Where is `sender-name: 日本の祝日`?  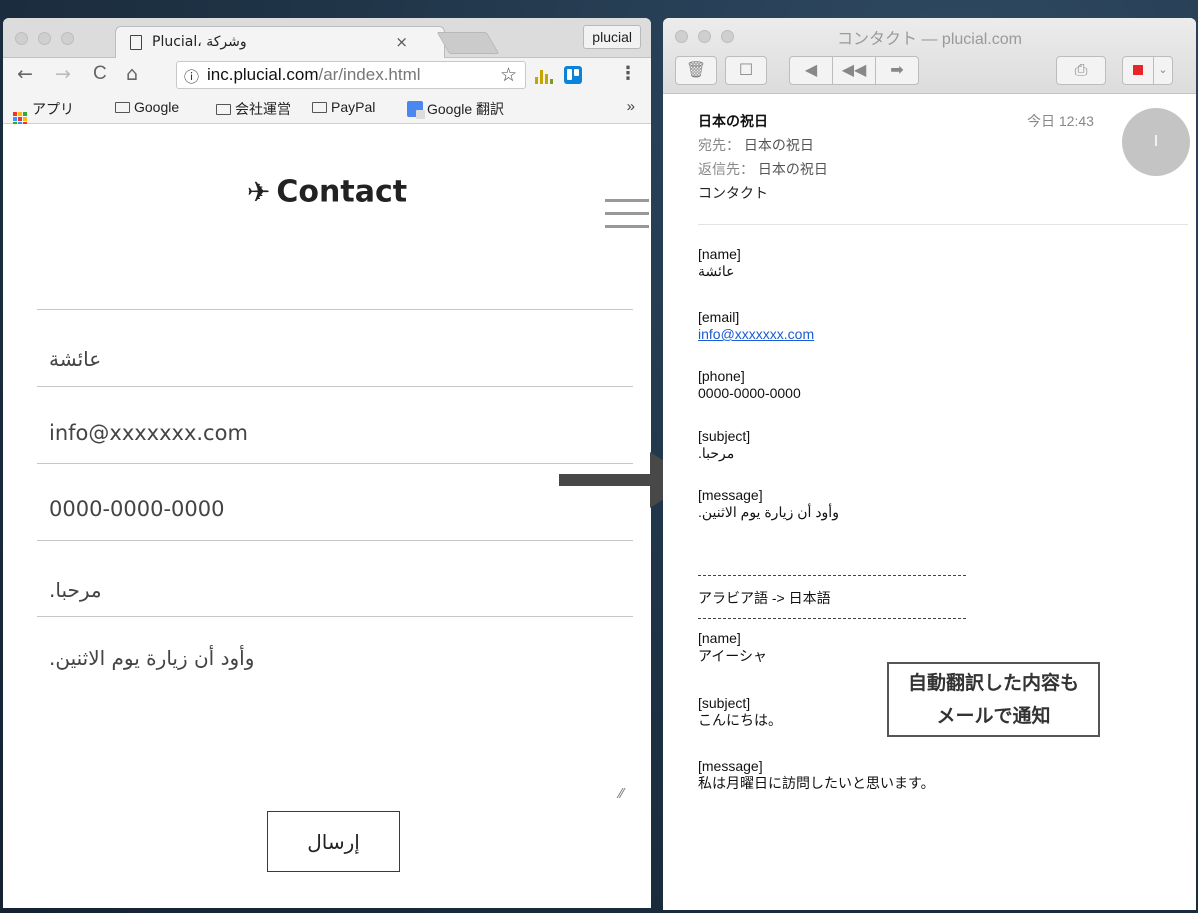 sender-name: 日本の祝日 is located at coordinates (733, 121).